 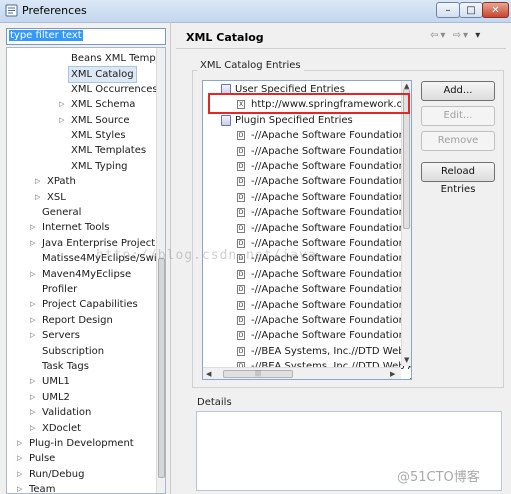 I want to click on tree-item: ▷ Maven4MyEclipse, so click(x=81, y=274).